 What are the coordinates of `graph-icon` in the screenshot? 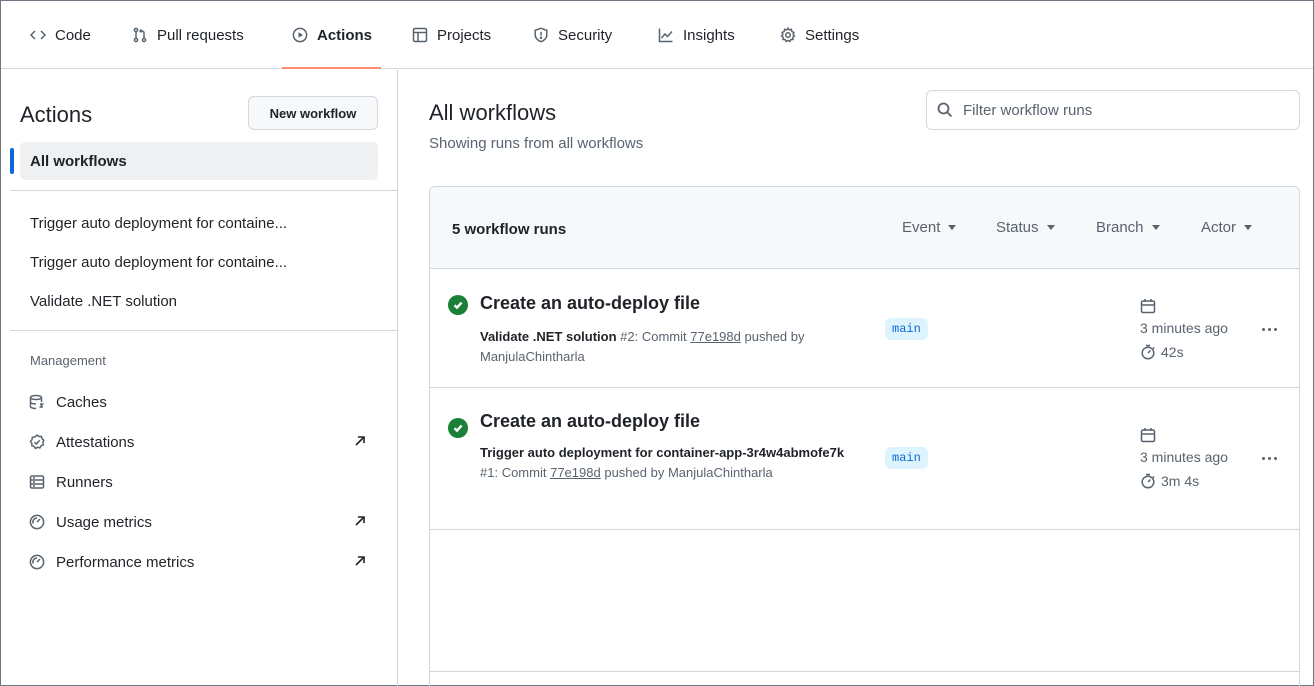 It's located at (666, 35).